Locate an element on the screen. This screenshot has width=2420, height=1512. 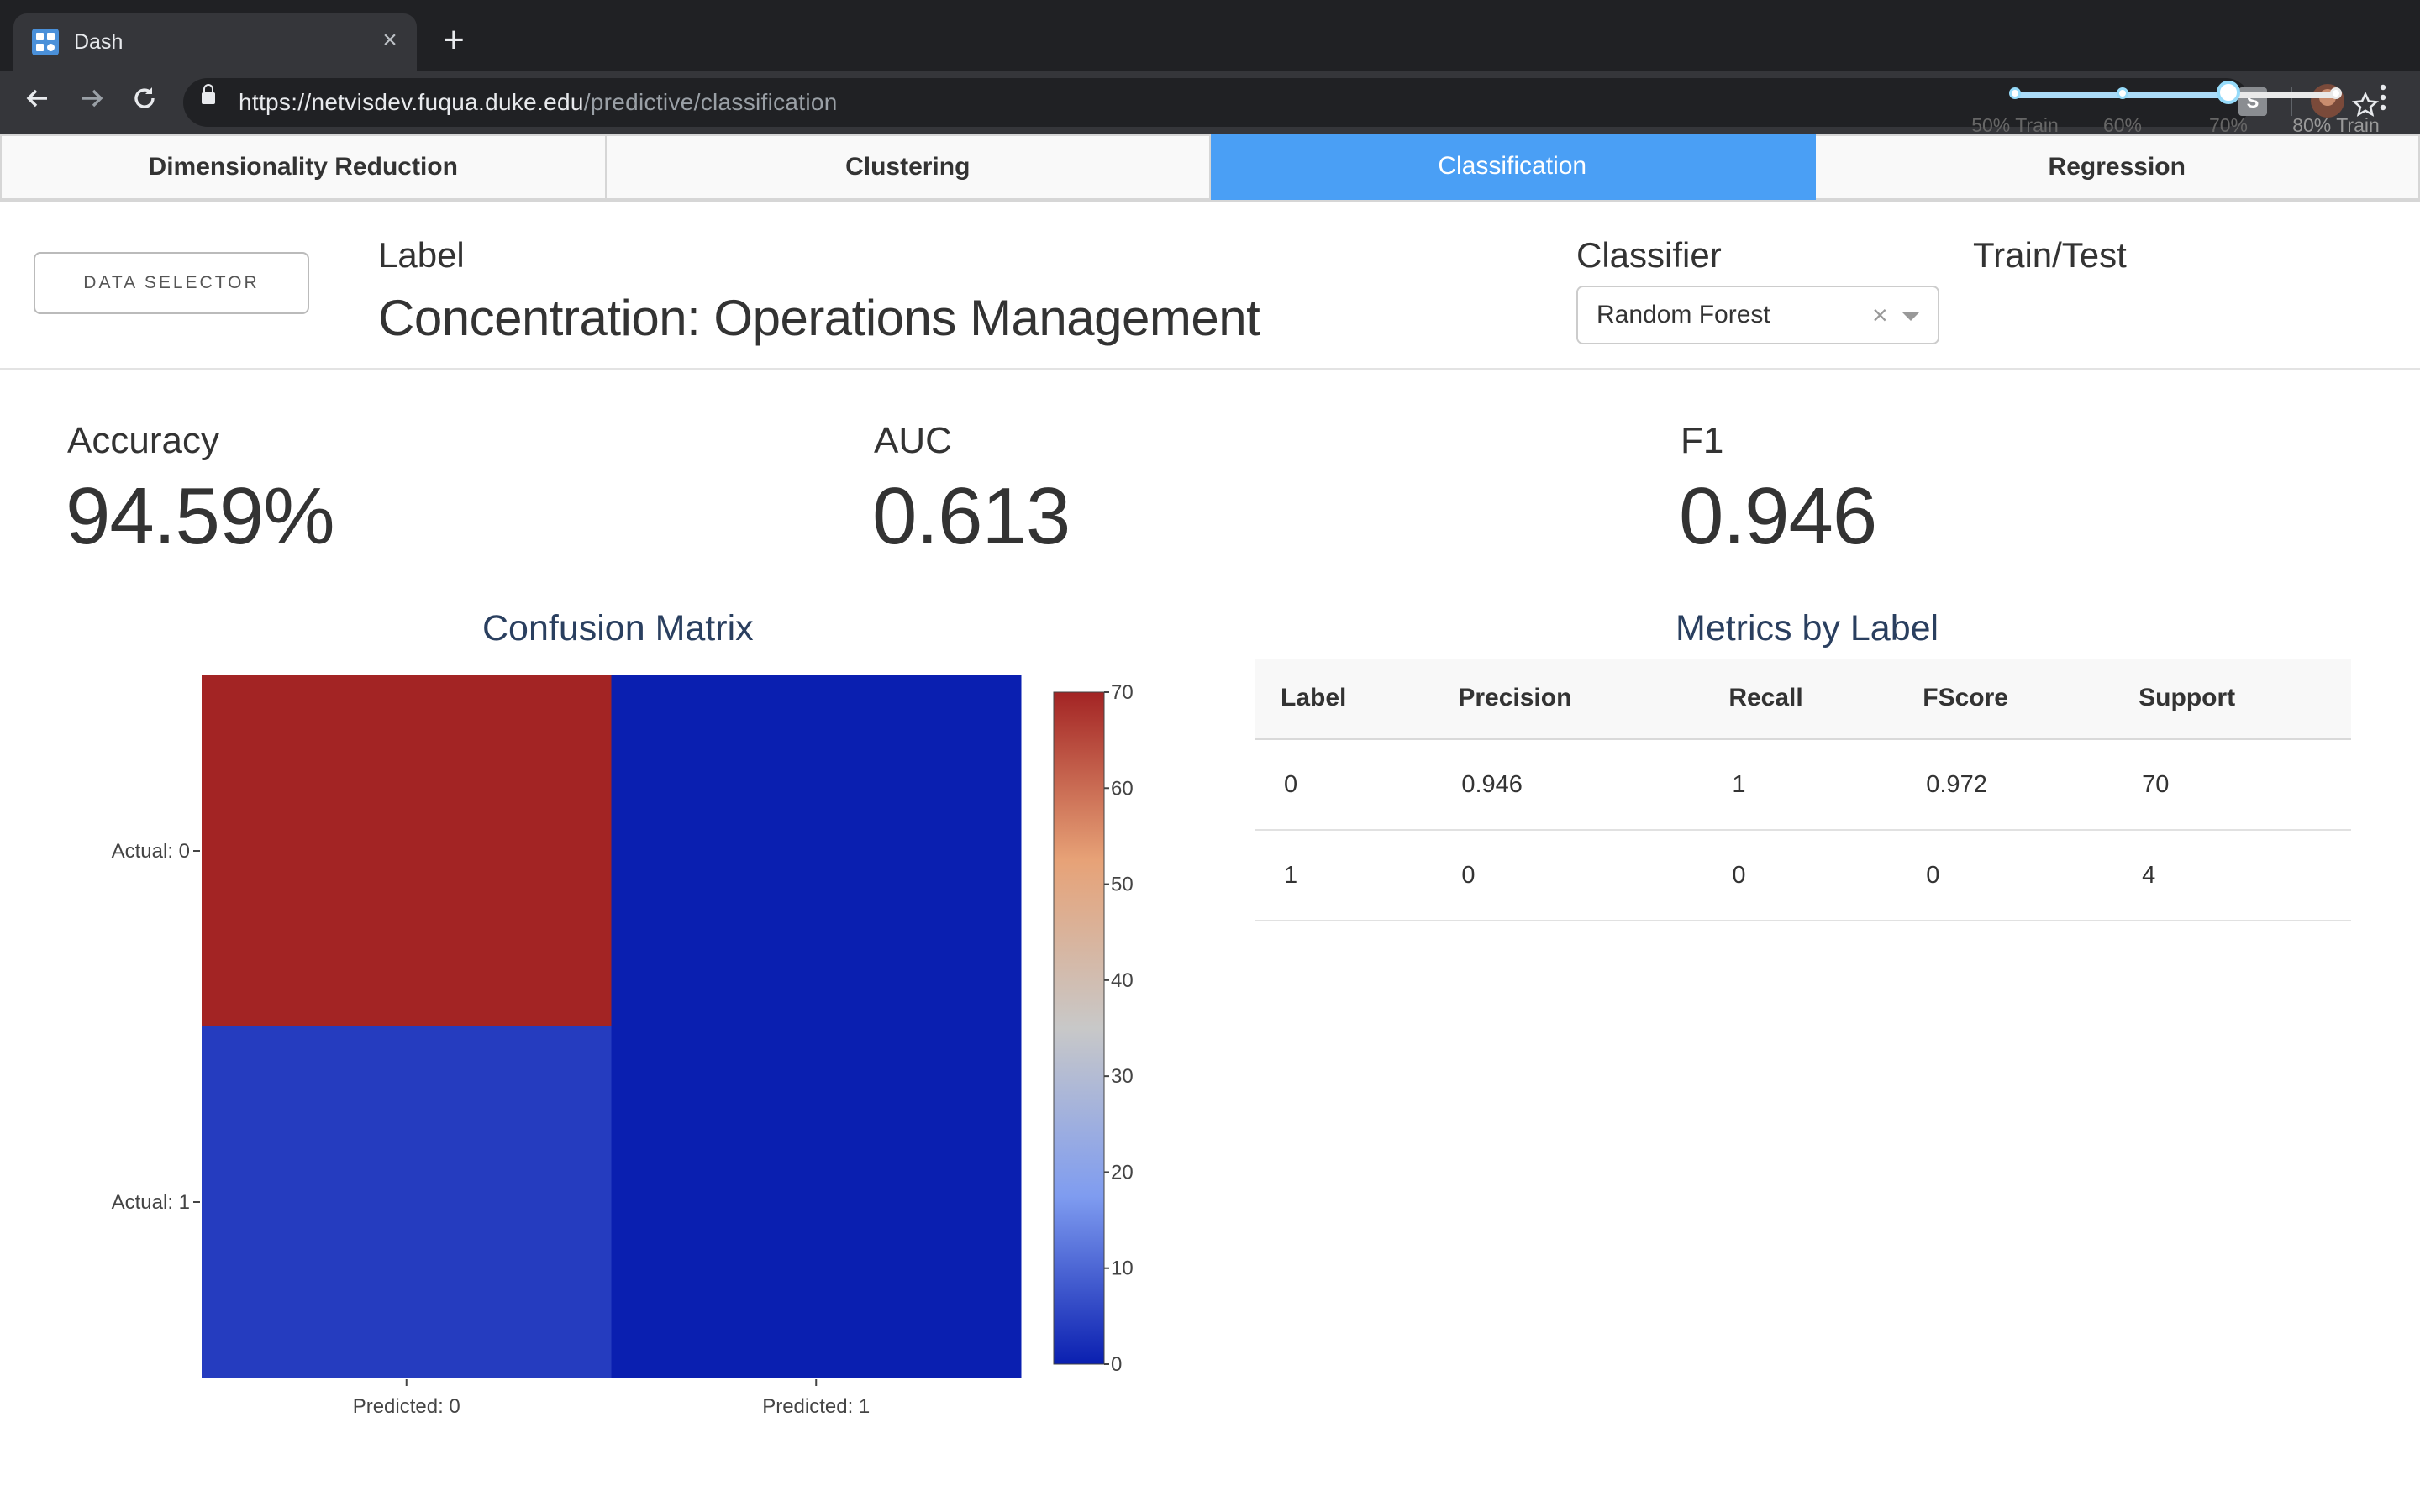
reload-icon is located at coordinates (144, 102).